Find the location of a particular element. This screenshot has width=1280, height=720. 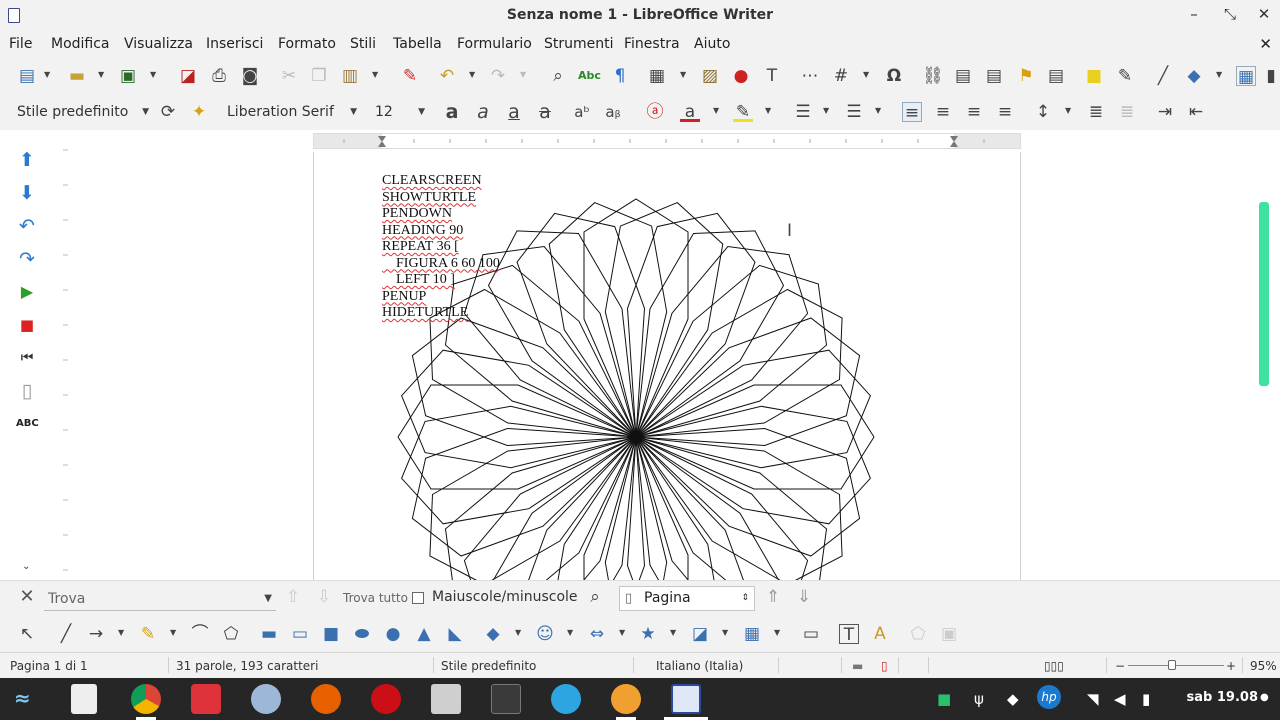

battery-icon: ▮ is located at coordinates (1146, 699).